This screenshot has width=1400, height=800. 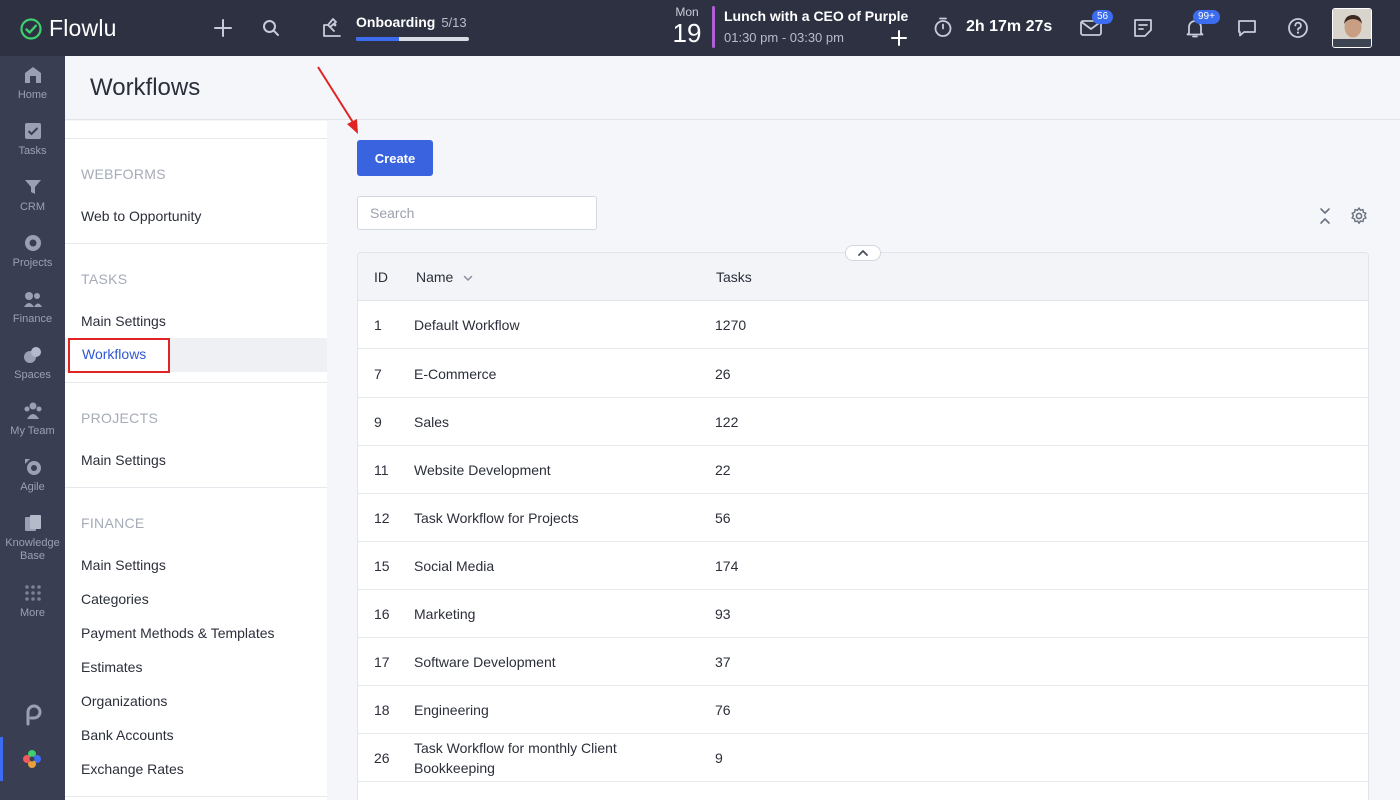 I want to click on nav-spaces: Spaces, so click(x=32, y=364).